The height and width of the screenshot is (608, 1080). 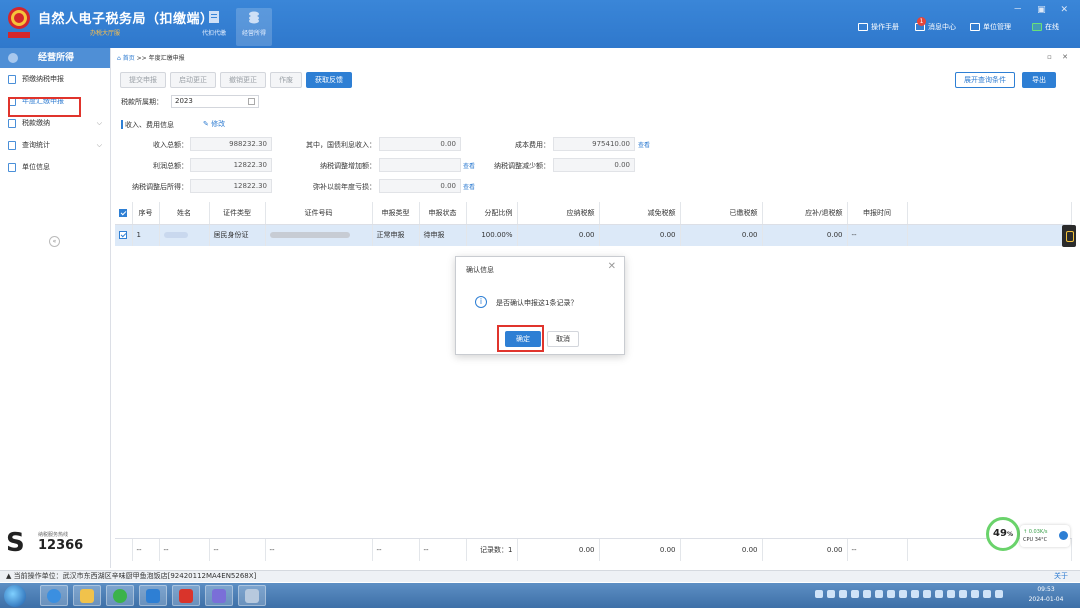 What do you see at coordinates (443, 213) in the screenshot?
I see `col-decl-status: 申报状态` at bounding box center [443, 213].